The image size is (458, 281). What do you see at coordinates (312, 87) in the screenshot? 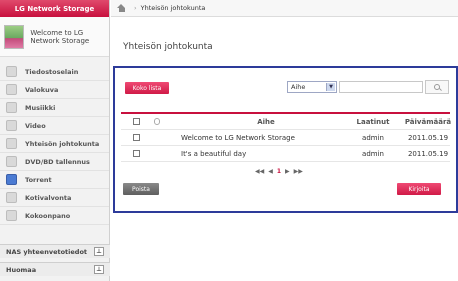
I see `search-field-select: Aihe ▼` at bounding box center [312, 87].